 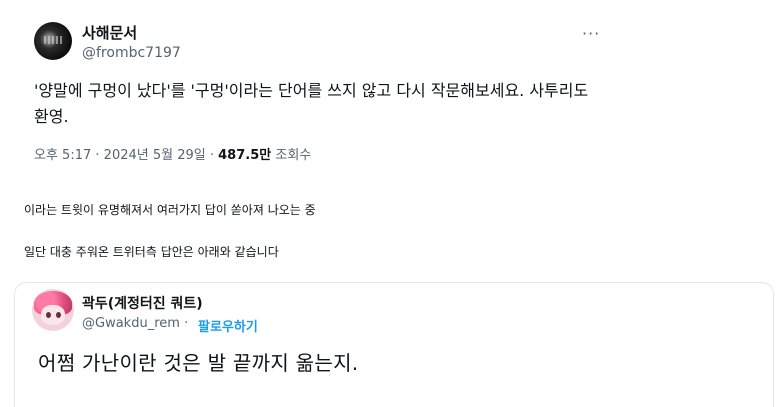 I want to click on views-label: 조회수, so click(x=293, y=155).